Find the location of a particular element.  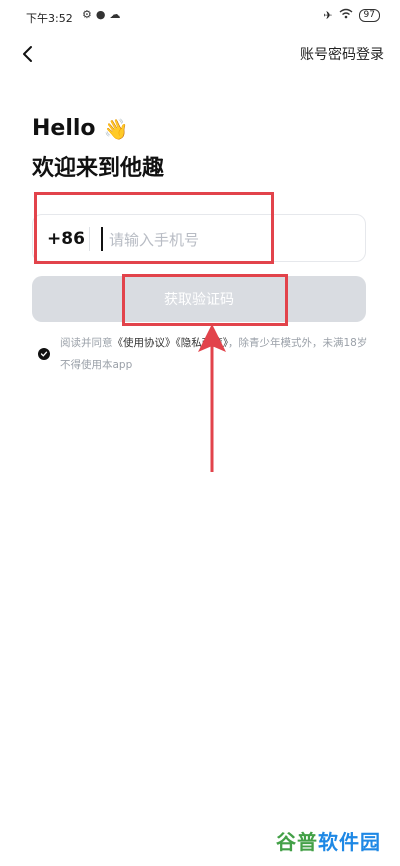

waving-hand-icon: 👋 is located at coordinates (116, 128).